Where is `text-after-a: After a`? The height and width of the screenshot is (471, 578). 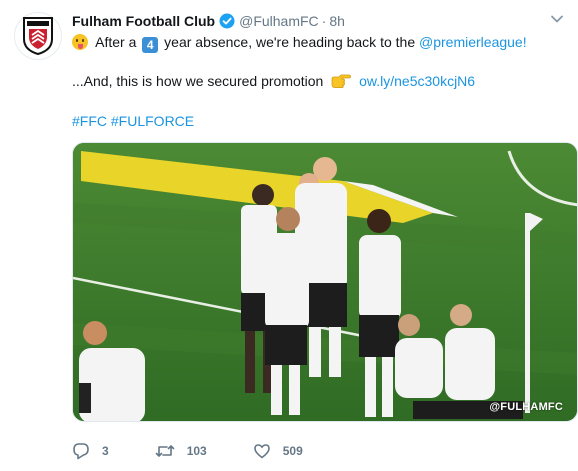
text-after-a: After a is located at coordinates (116, 42).